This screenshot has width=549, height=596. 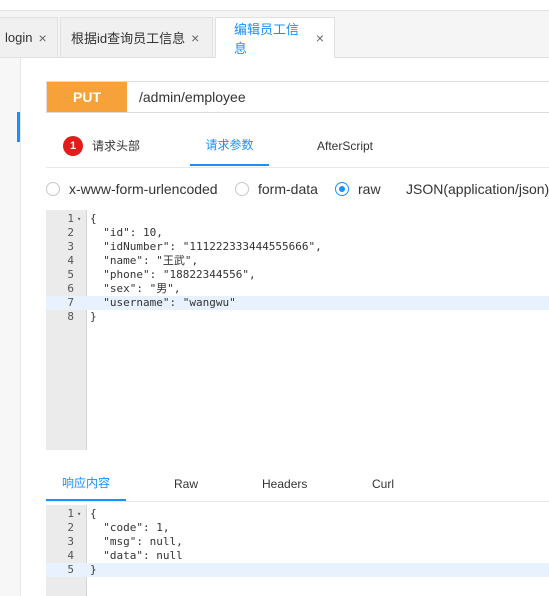 What do you see at coordinates (136, 555) in the screenshot?
I see `code-text: "data": null` at bounding box center [136, 555].